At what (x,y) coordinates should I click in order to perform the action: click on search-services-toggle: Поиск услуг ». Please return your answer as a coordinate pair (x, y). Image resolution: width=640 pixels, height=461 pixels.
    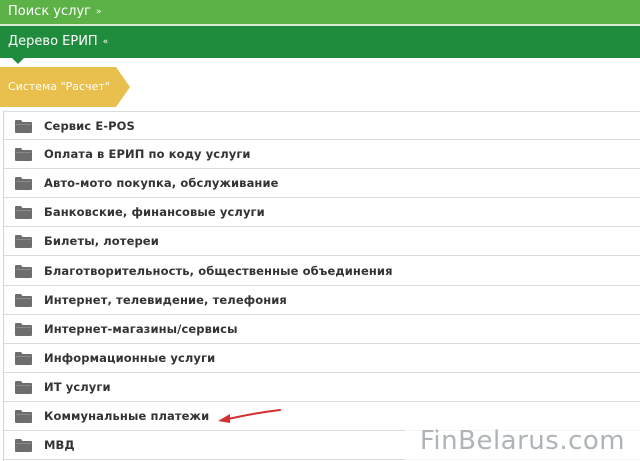
    Looking at the image, I should click on (320, 12).